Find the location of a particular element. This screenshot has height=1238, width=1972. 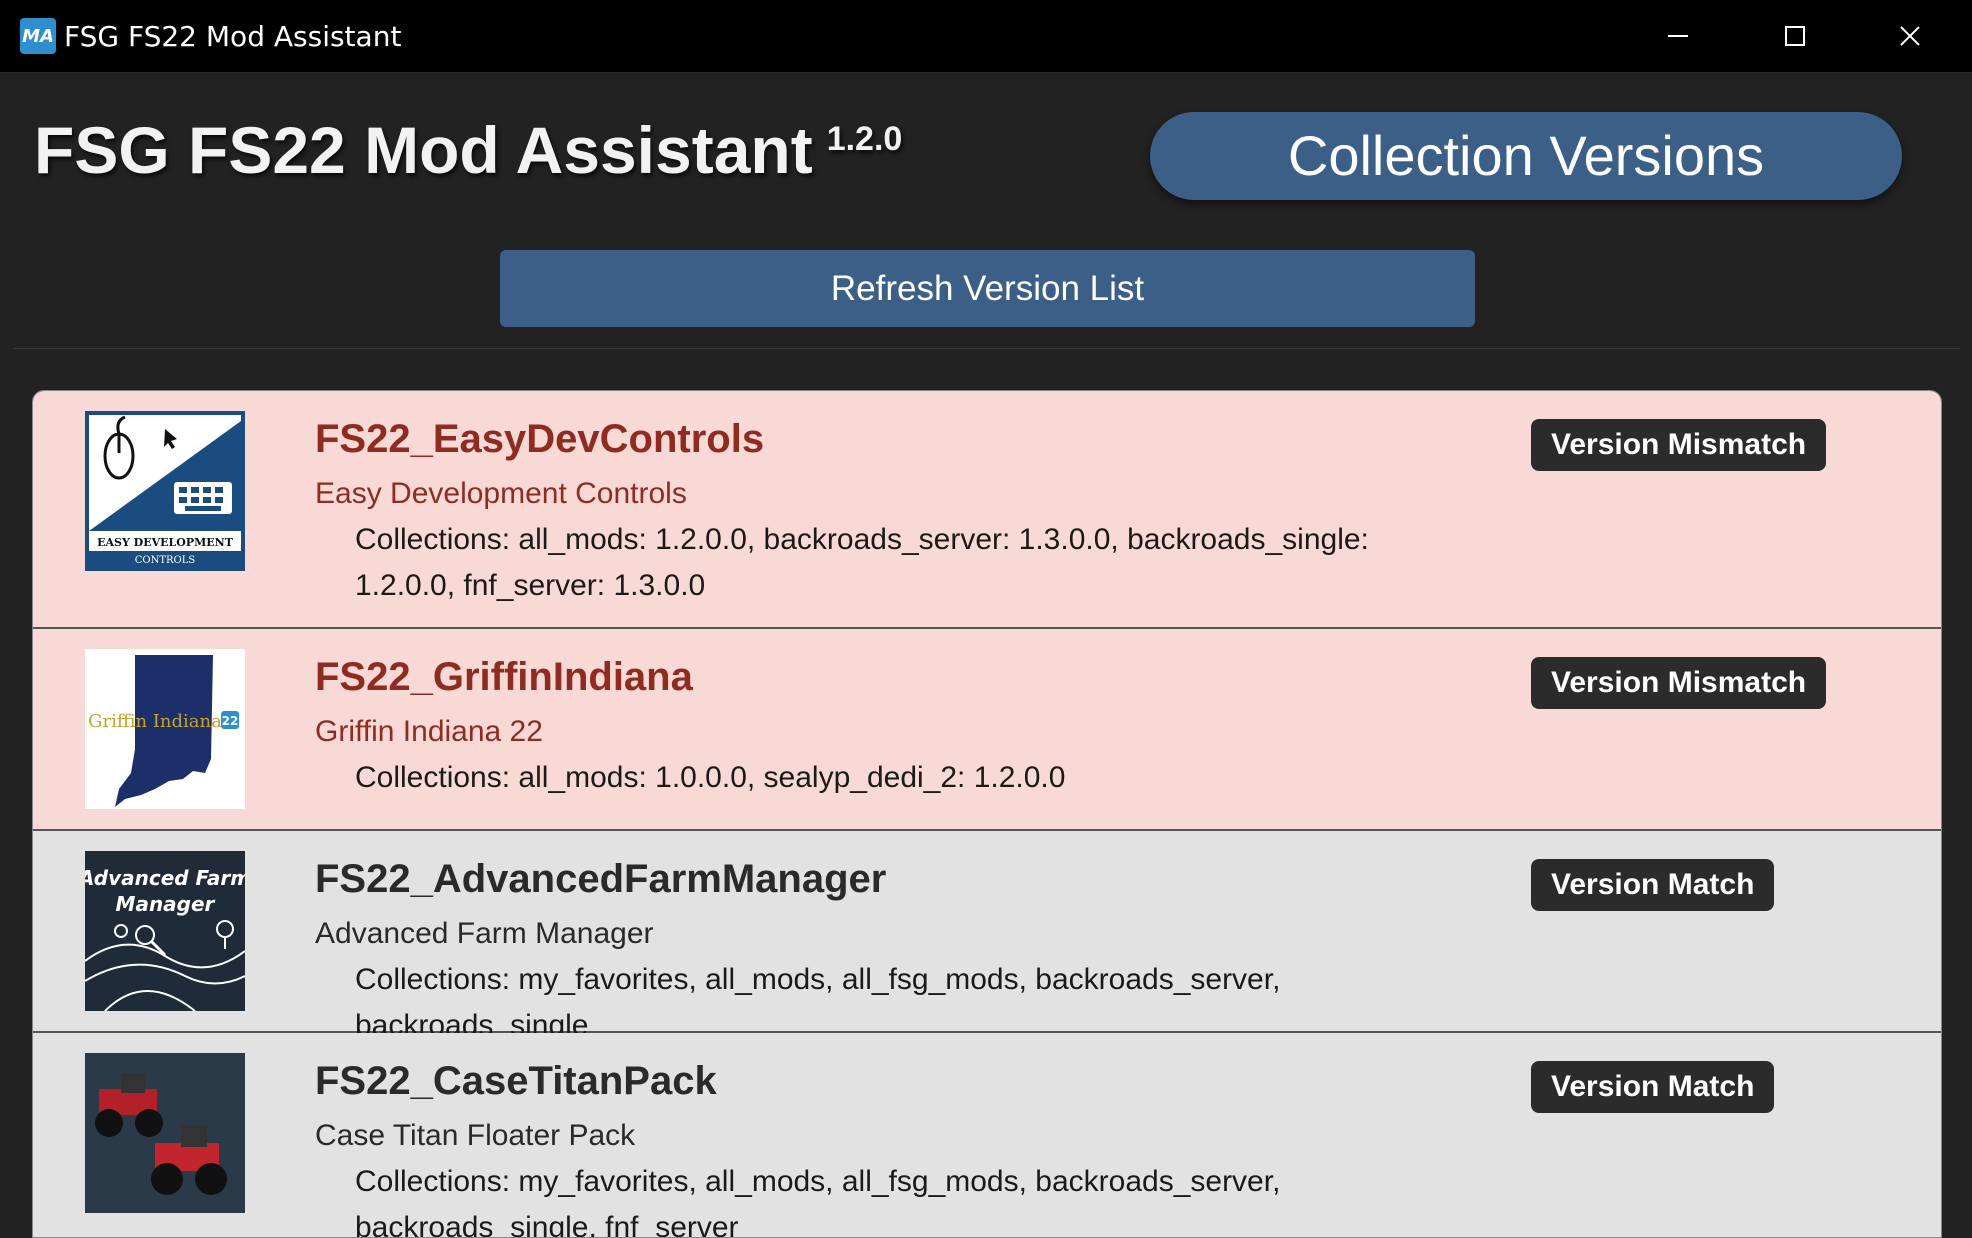

advanced-farm-manager-icon: Advanced Farm Manager is located at coordinates (165, 931).